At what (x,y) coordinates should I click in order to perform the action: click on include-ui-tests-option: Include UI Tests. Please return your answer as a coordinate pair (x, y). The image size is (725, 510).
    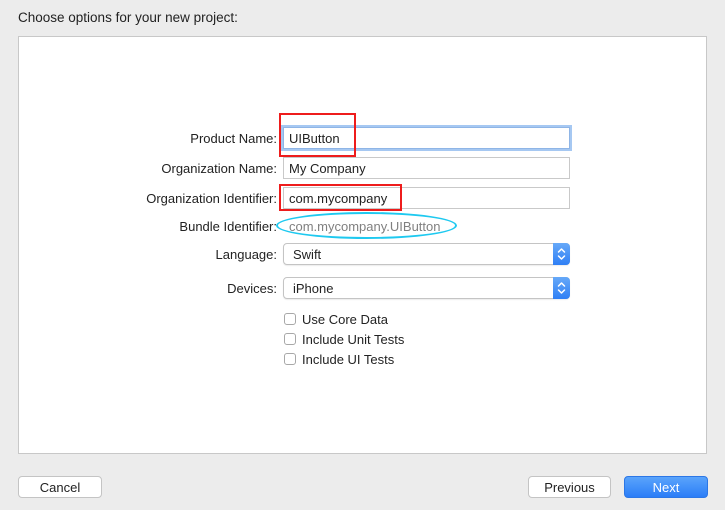
    Looking at the image, I should click on (339, 359).